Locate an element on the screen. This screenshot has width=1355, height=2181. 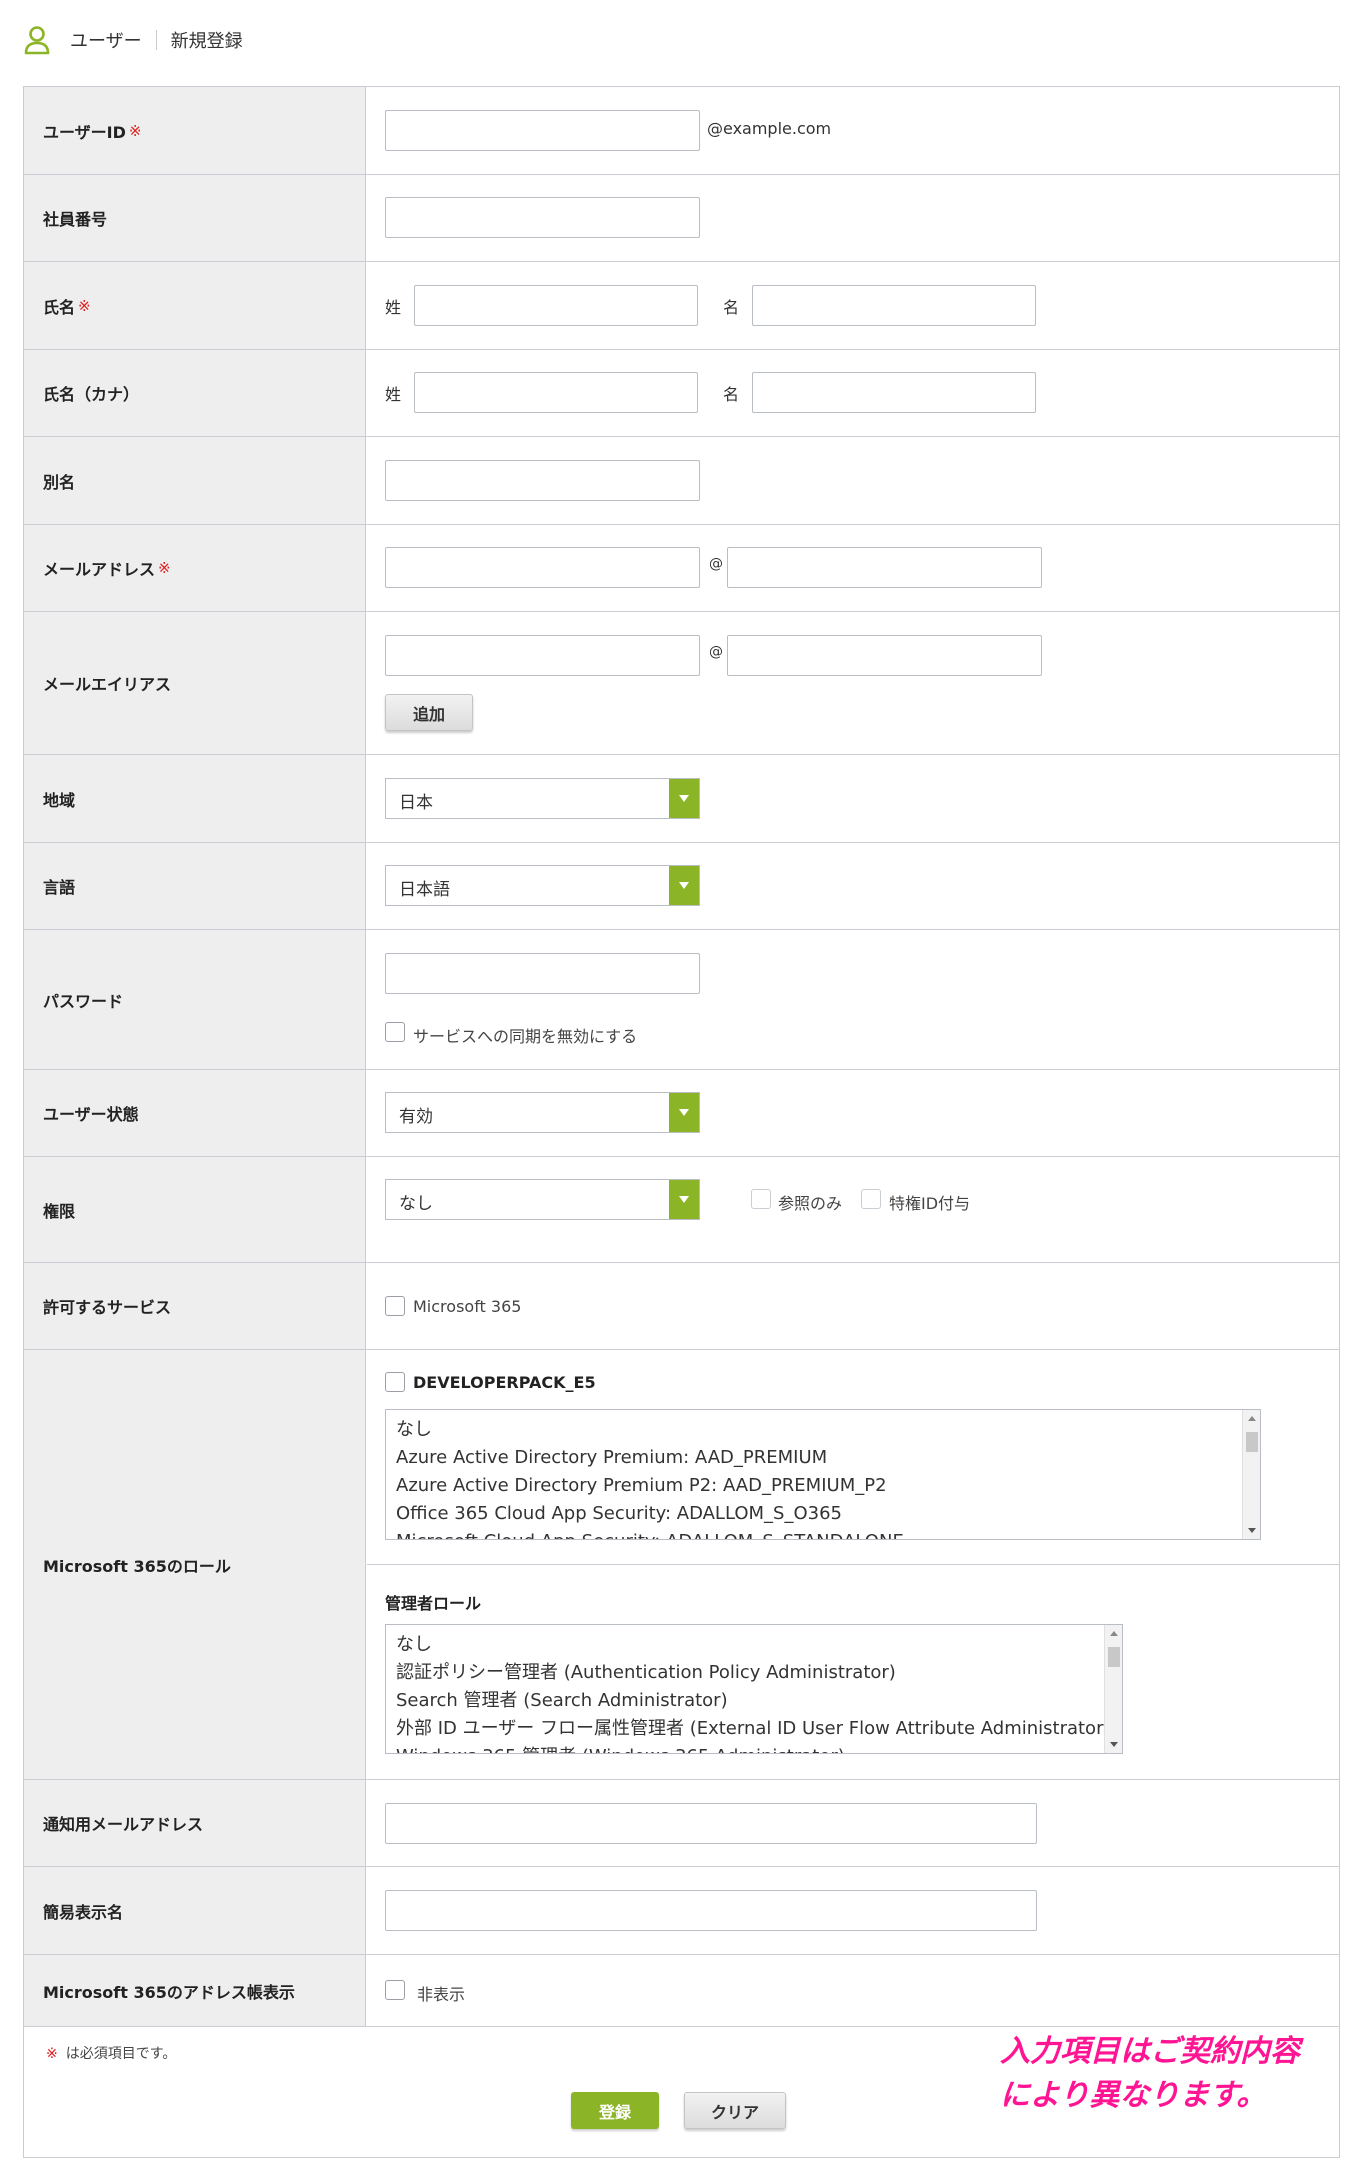
alias-input is located at coordinates (542, 480).